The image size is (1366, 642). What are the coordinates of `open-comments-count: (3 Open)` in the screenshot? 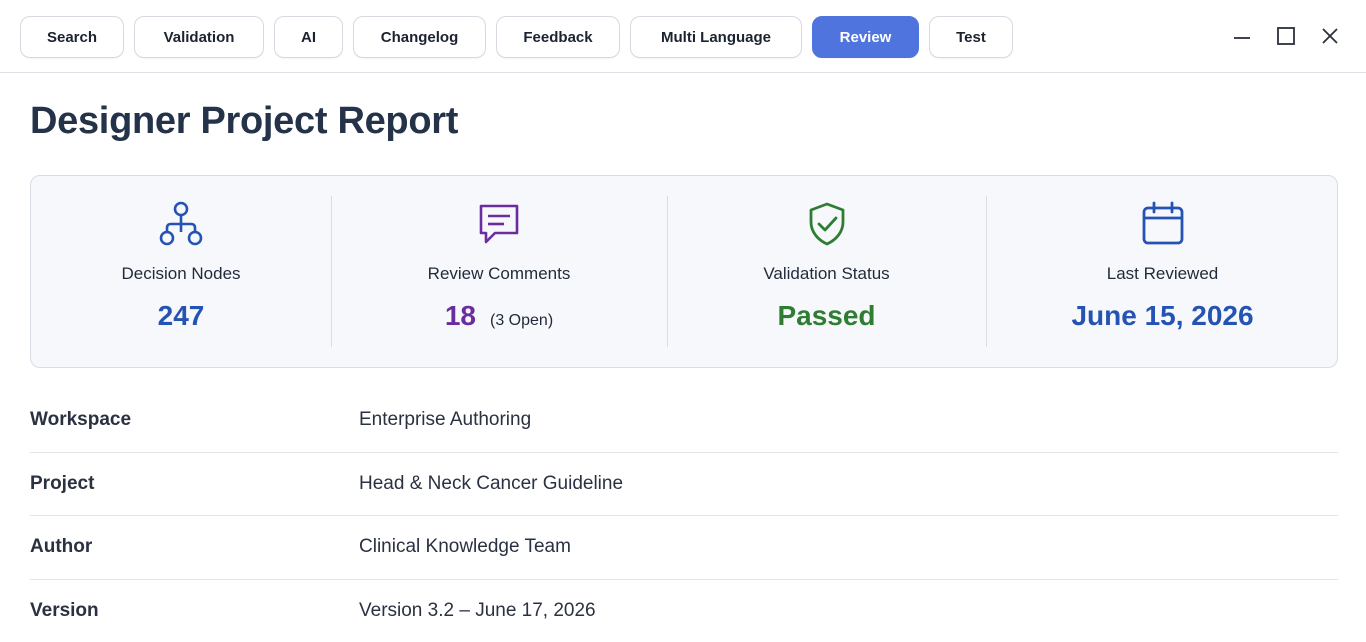 It's located at (522, 320).